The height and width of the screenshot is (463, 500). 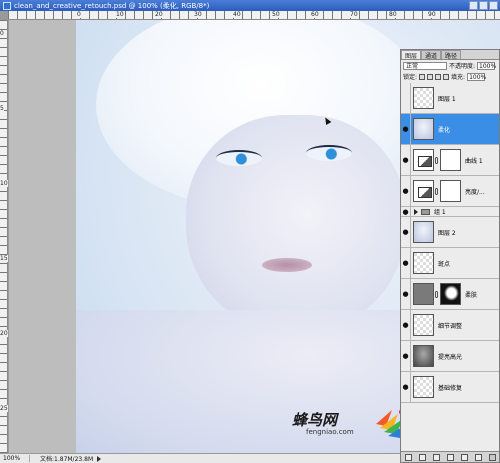 I want to click on layer-row: ● 细节调整, so click(x=450, y=325).